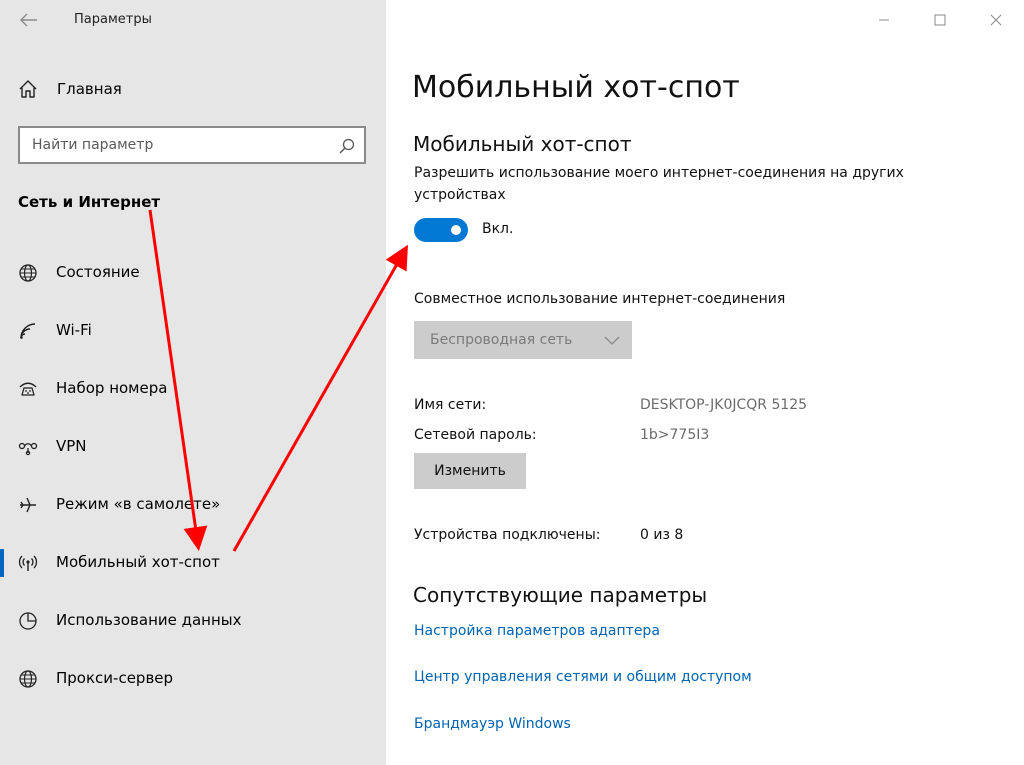  I want to click on network-name-label: Имя сети:, so click(450, 405).